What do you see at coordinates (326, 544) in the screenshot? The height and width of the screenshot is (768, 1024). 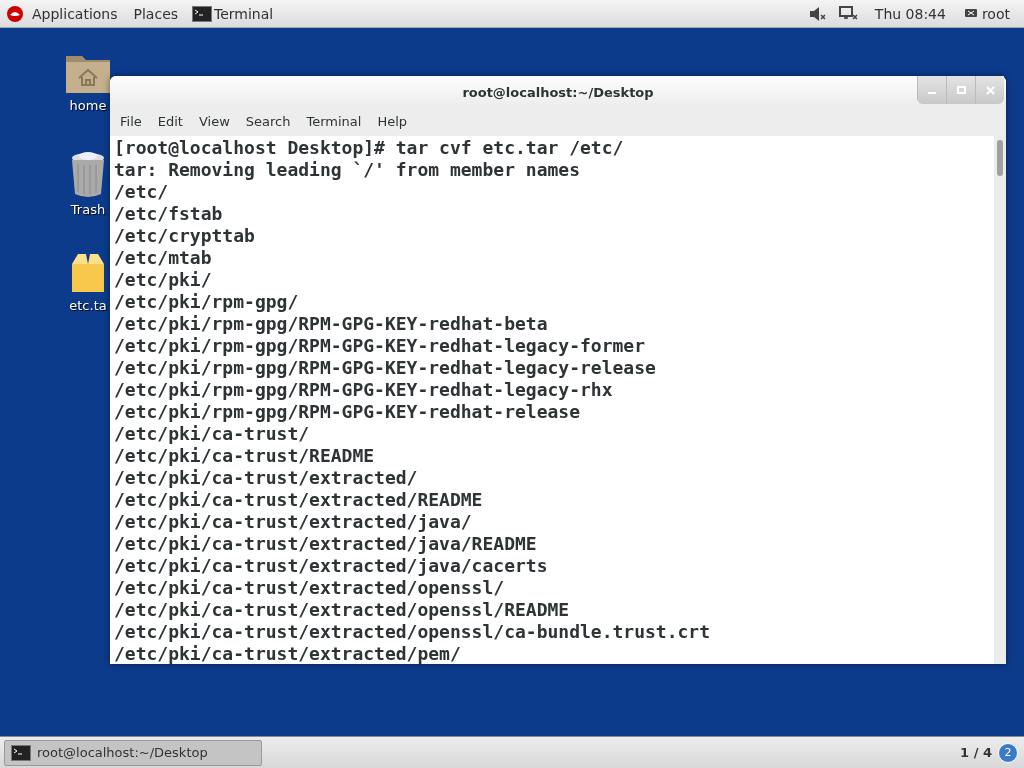 I see `terminal-line: /etc/pki/ca-trust/extracted/java/README` at bounding box center [326, 544].